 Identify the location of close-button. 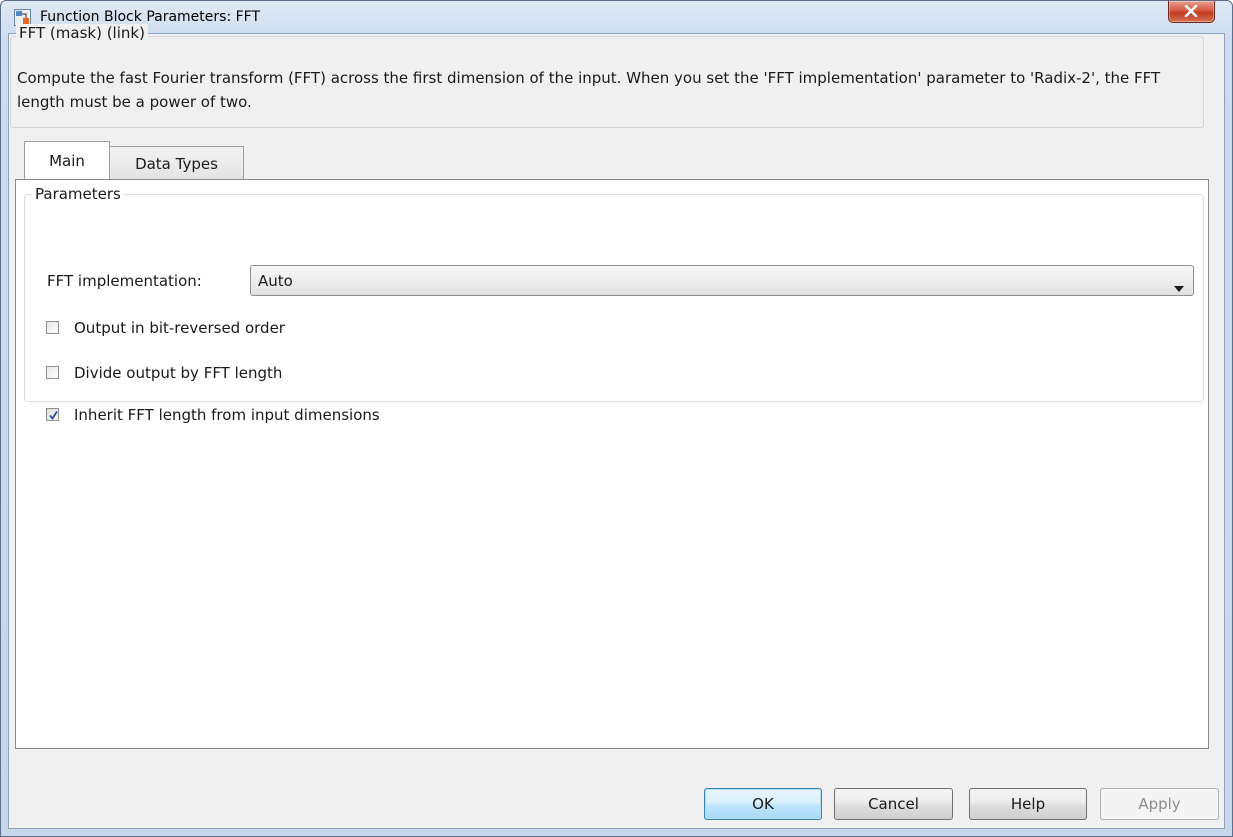
(1191, 12).